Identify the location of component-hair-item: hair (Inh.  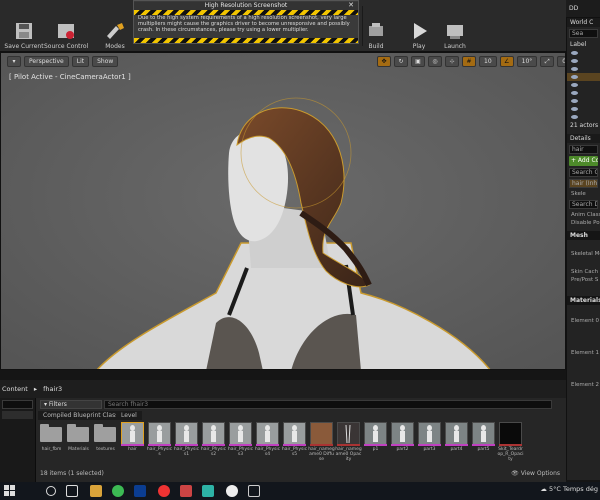
(583, 183).